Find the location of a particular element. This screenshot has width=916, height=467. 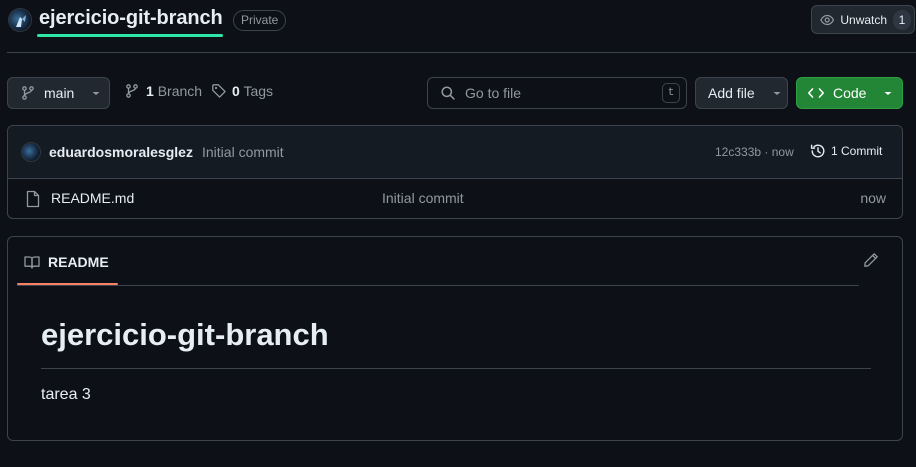

go-to-file-input is located at coordinates (555, 93).